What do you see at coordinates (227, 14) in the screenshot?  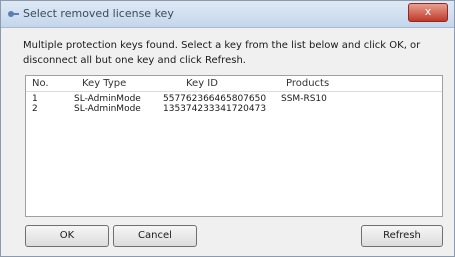 I see `title-bar: Select removed license key x` at bounding box center [227, 14].